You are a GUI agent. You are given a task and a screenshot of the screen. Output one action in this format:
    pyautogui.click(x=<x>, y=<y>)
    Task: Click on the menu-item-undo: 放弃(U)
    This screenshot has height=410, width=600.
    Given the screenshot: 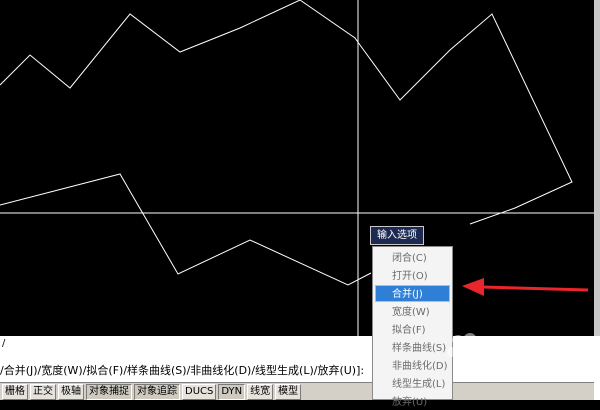 What is the action you would take?
    pyautogui.click(x=412, y=401)
    